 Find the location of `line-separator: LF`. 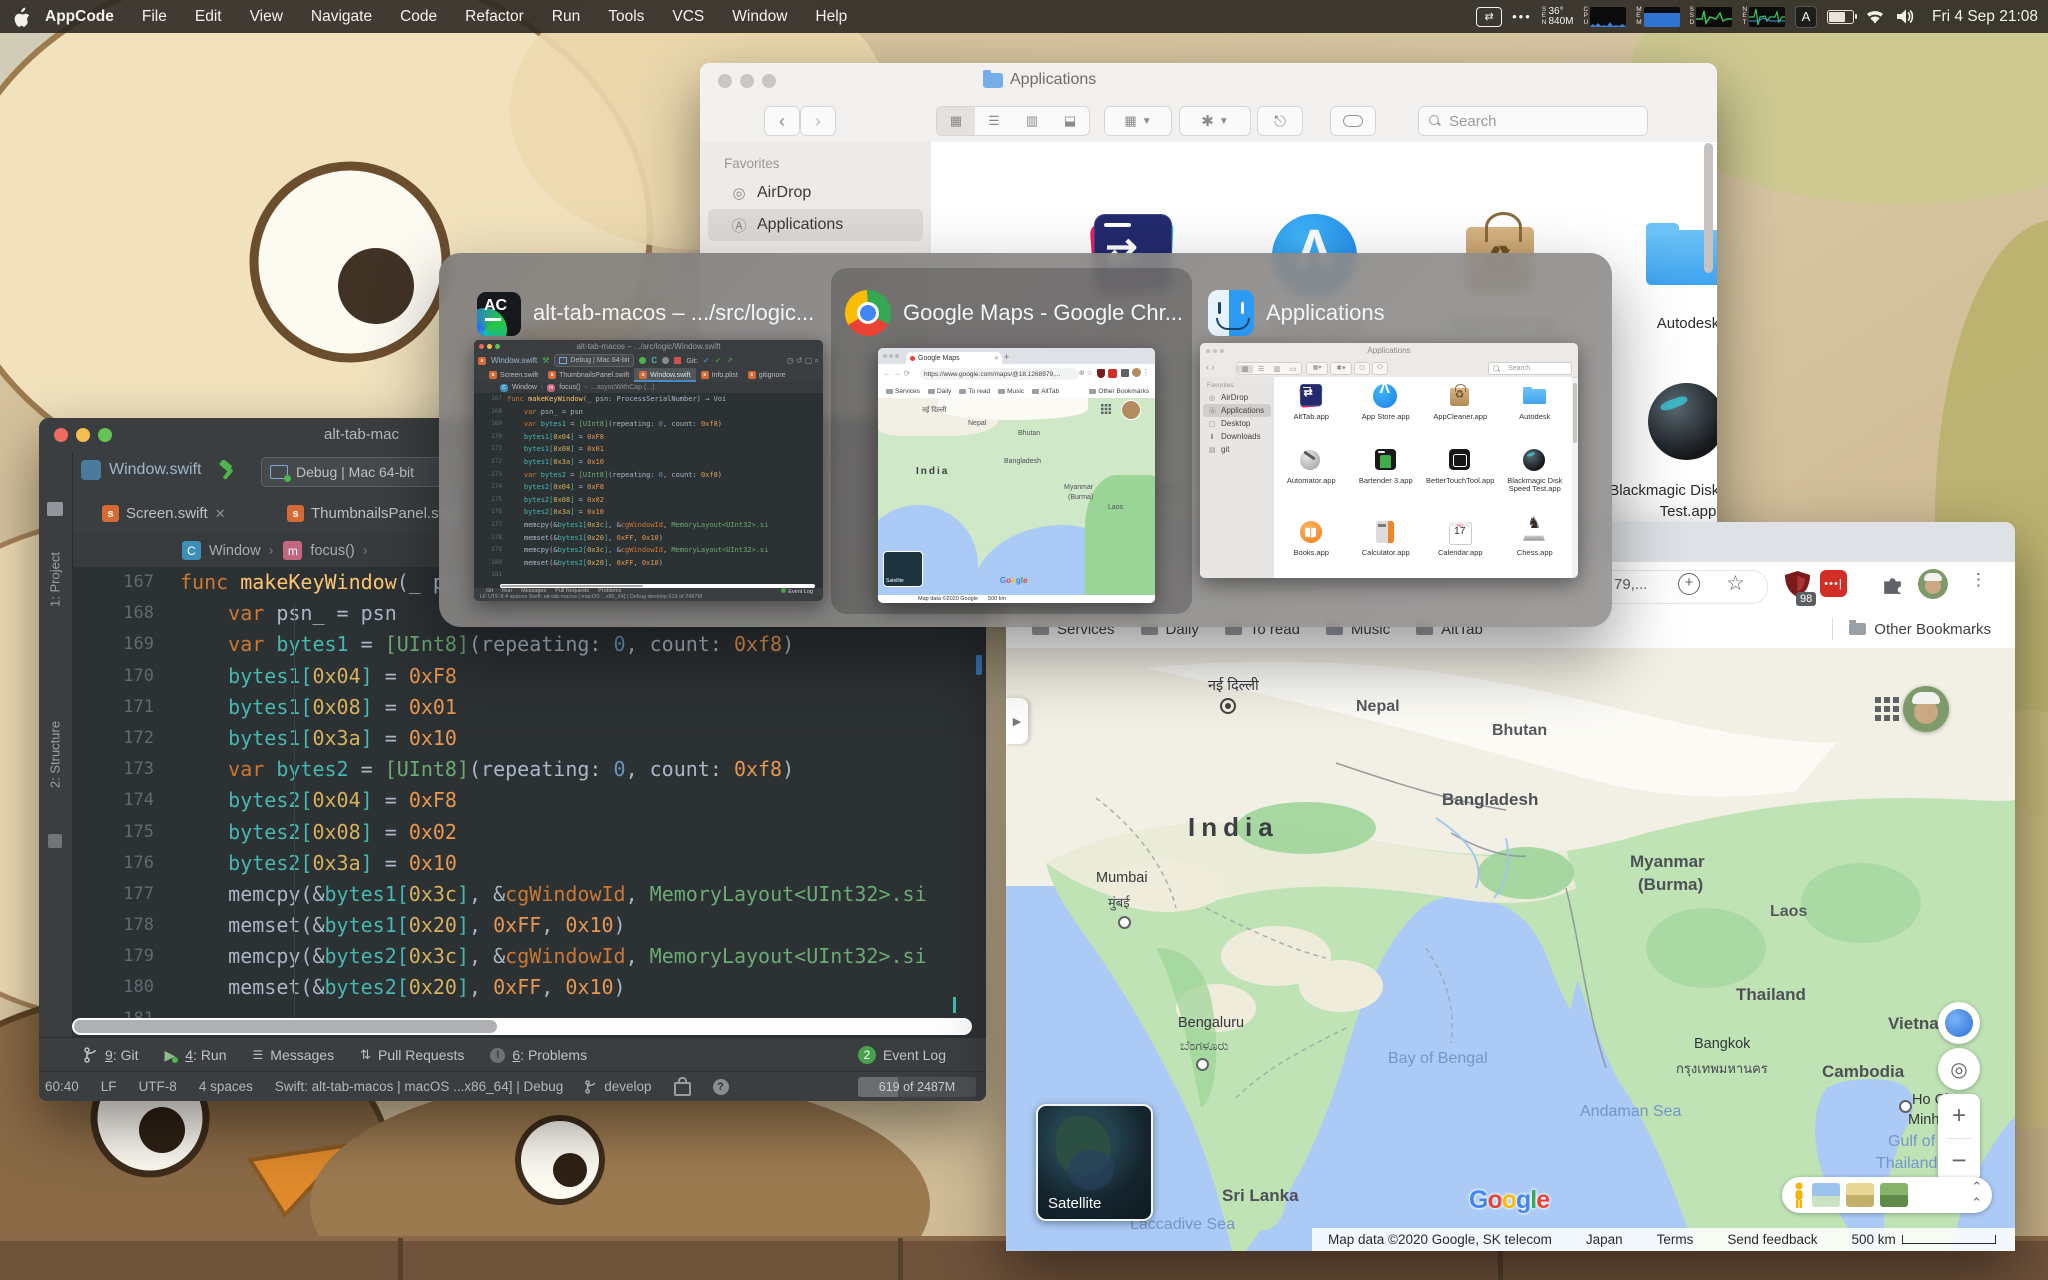

line-separator: LF is located at coordinates (109, 1086).